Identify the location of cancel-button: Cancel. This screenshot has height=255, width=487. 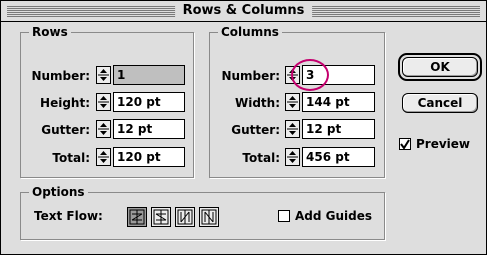
(440, 103).